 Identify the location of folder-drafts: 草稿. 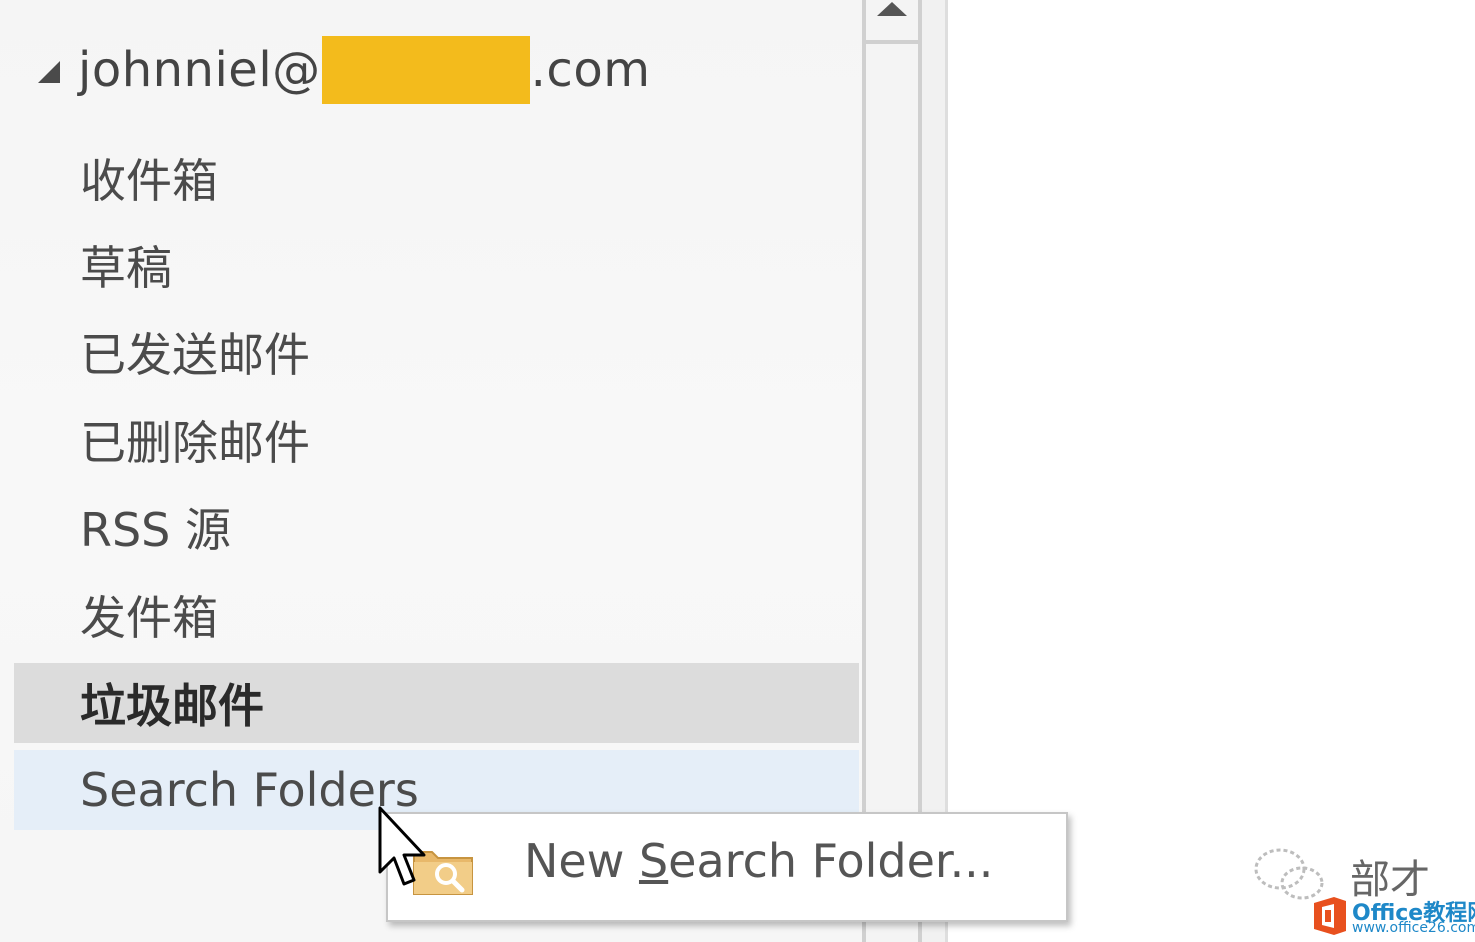
(436, 265).